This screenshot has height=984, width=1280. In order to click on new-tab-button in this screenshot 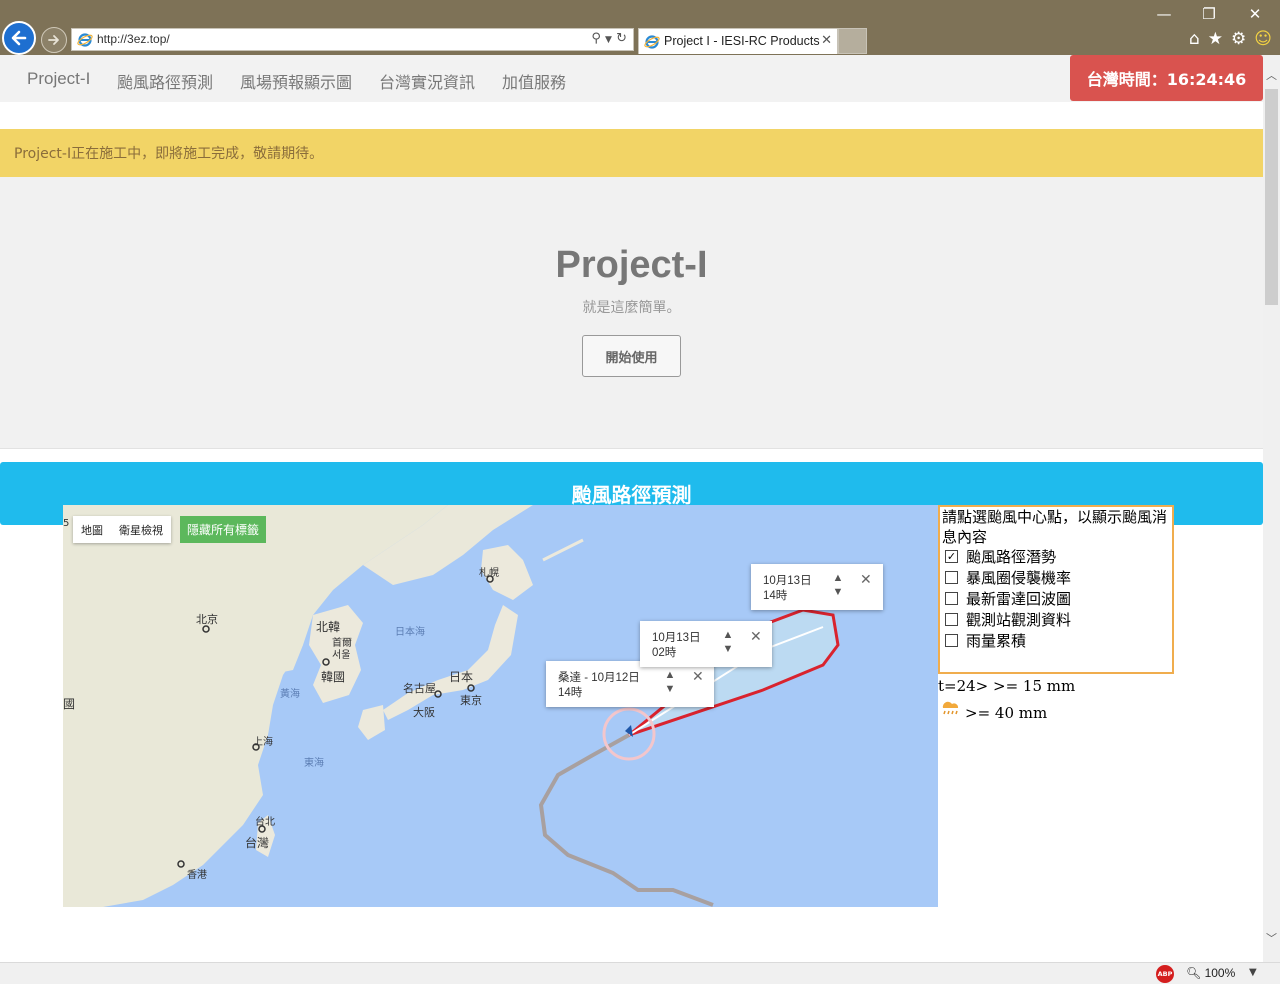, I will do `click(852, 41)`.